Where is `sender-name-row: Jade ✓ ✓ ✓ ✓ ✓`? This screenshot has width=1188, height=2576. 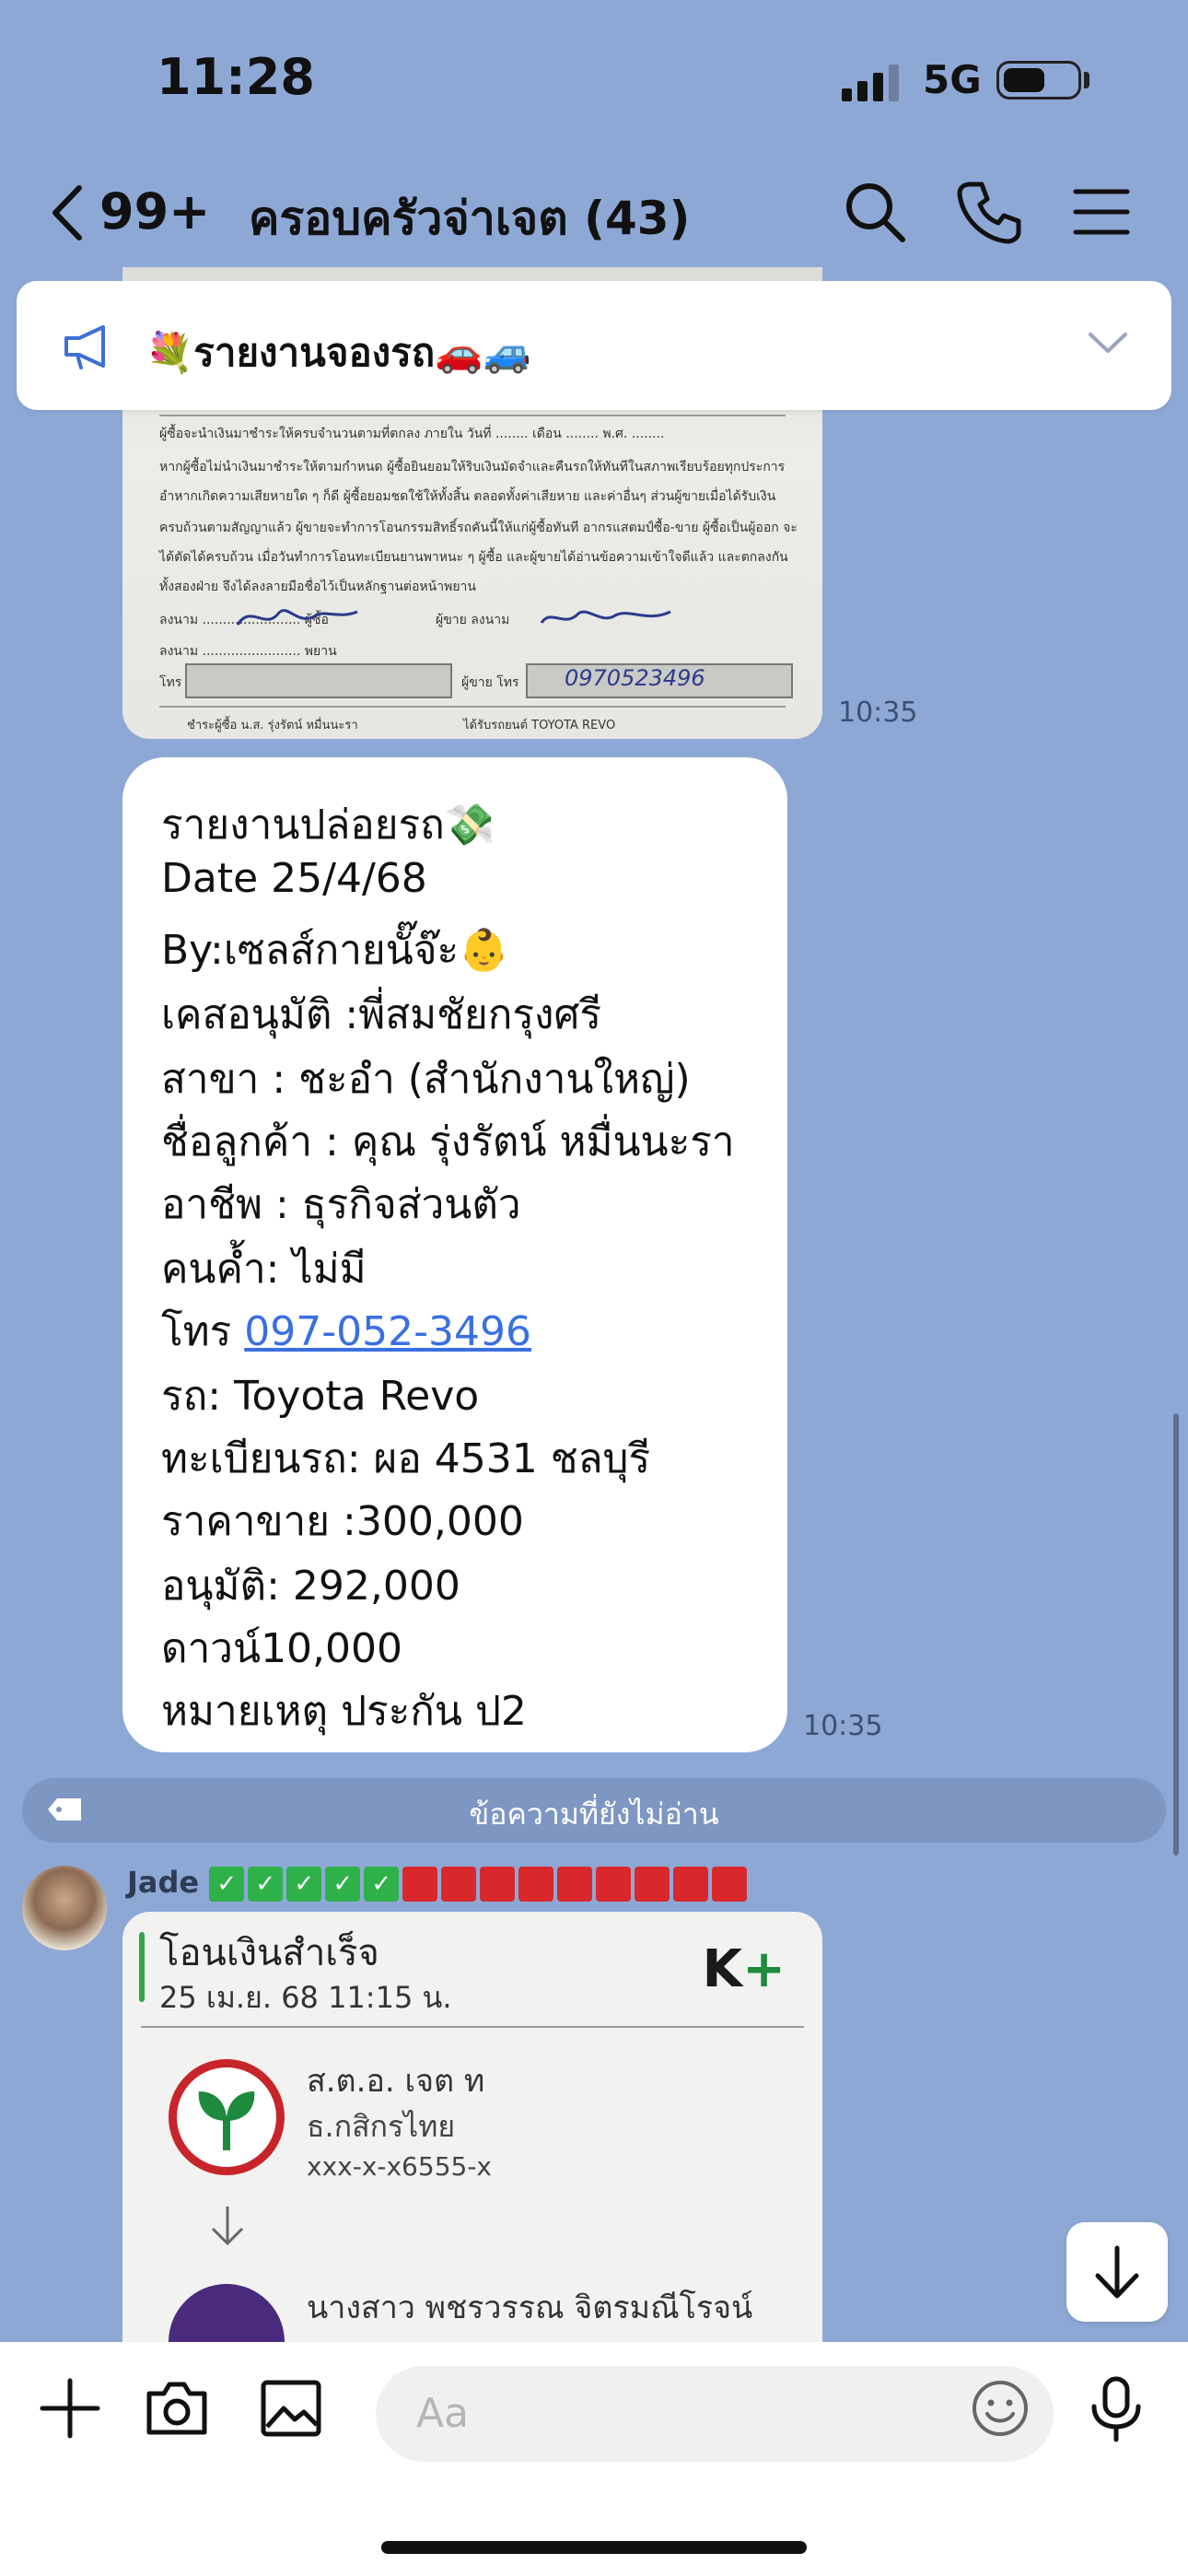 sender-name-row: Jade ✓ ✓ ✓ ✓ ✓ is located at coordinates (439, 1883).